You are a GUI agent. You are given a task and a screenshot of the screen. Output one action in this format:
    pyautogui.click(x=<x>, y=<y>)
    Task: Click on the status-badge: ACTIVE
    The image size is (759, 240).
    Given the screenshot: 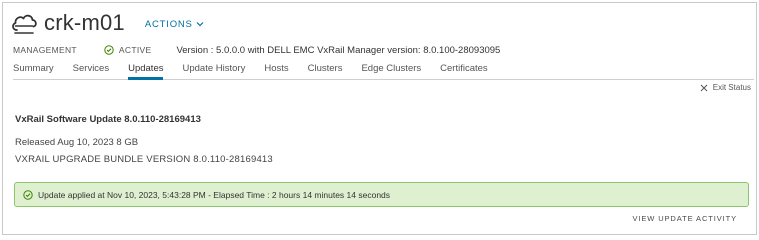 What is the action you would take?
    pyautogui.click(x=128, y=50)
    